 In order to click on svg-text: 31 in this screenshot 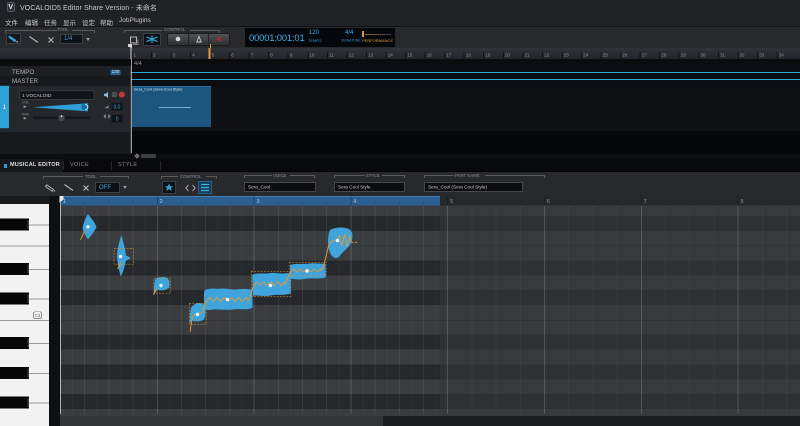, I will do `click(723, 55)`.